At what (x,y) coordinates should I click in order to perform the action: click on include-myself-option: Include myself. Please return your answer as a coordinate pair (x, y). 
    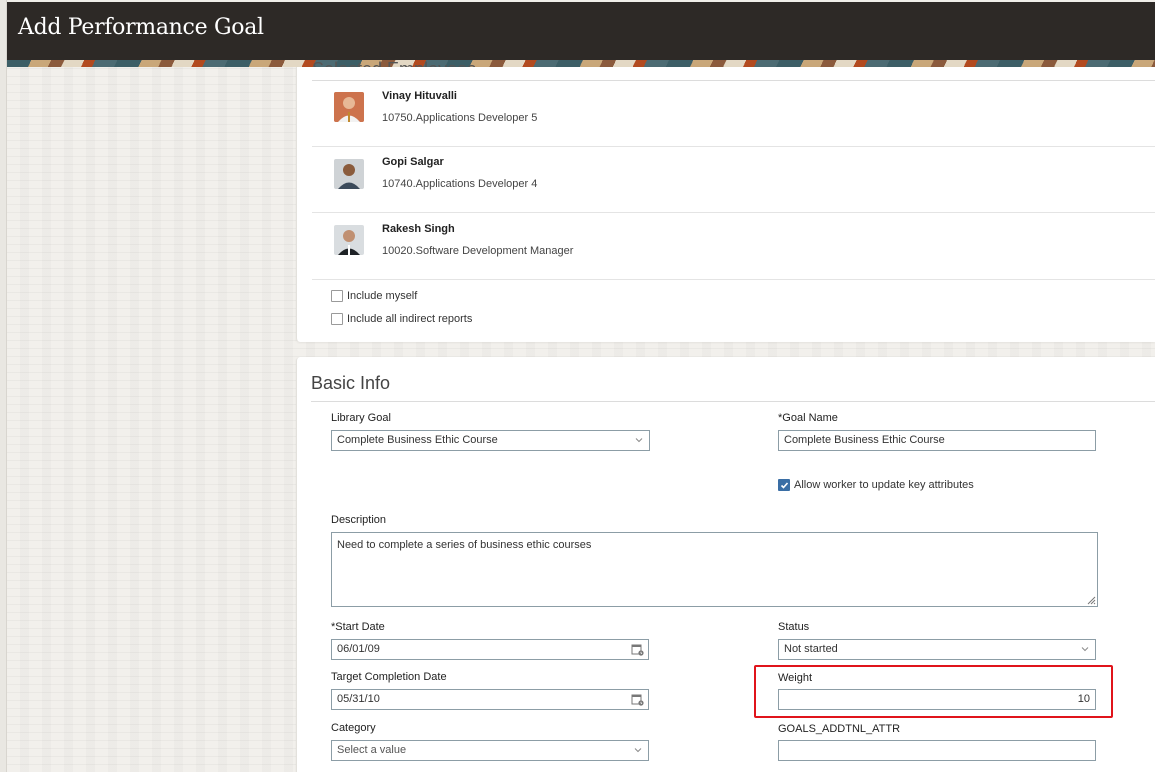
    Looking at the image, I should click on (374, 296).